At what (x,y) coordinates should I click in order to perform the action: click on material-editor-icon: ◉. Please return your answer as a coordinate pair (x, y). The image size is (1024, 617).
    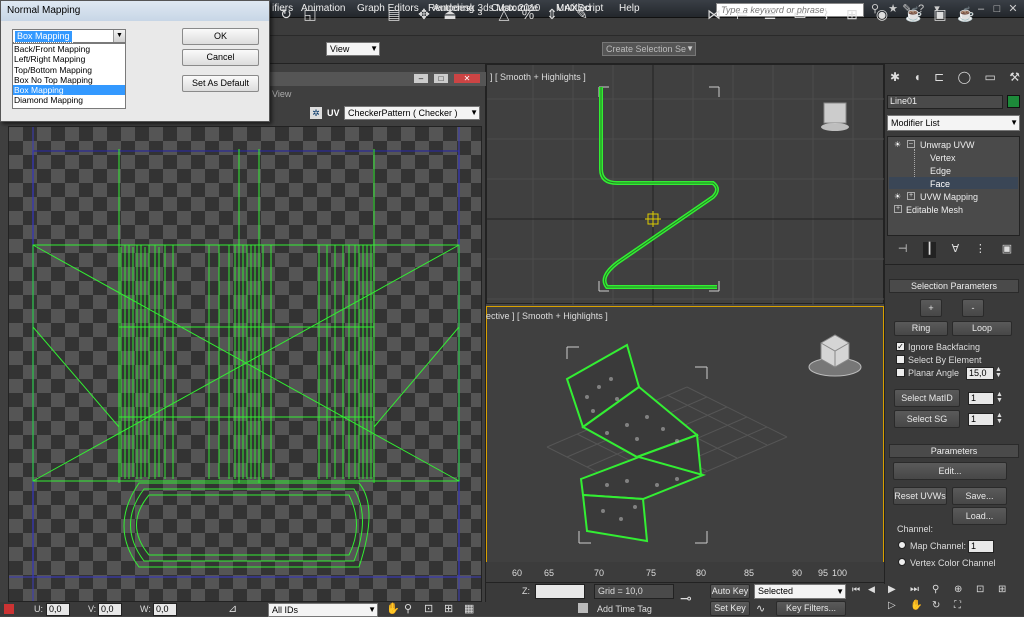
    Looking at the image, I should click on (882, 14).